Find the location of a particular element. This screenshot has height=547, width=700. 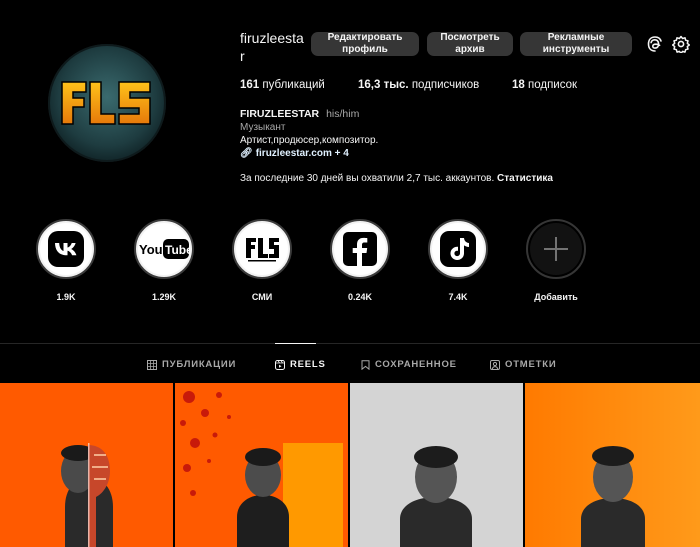

profile-name-line: FIRUZLEESTAR his/him is located at coordinates (299, 114).